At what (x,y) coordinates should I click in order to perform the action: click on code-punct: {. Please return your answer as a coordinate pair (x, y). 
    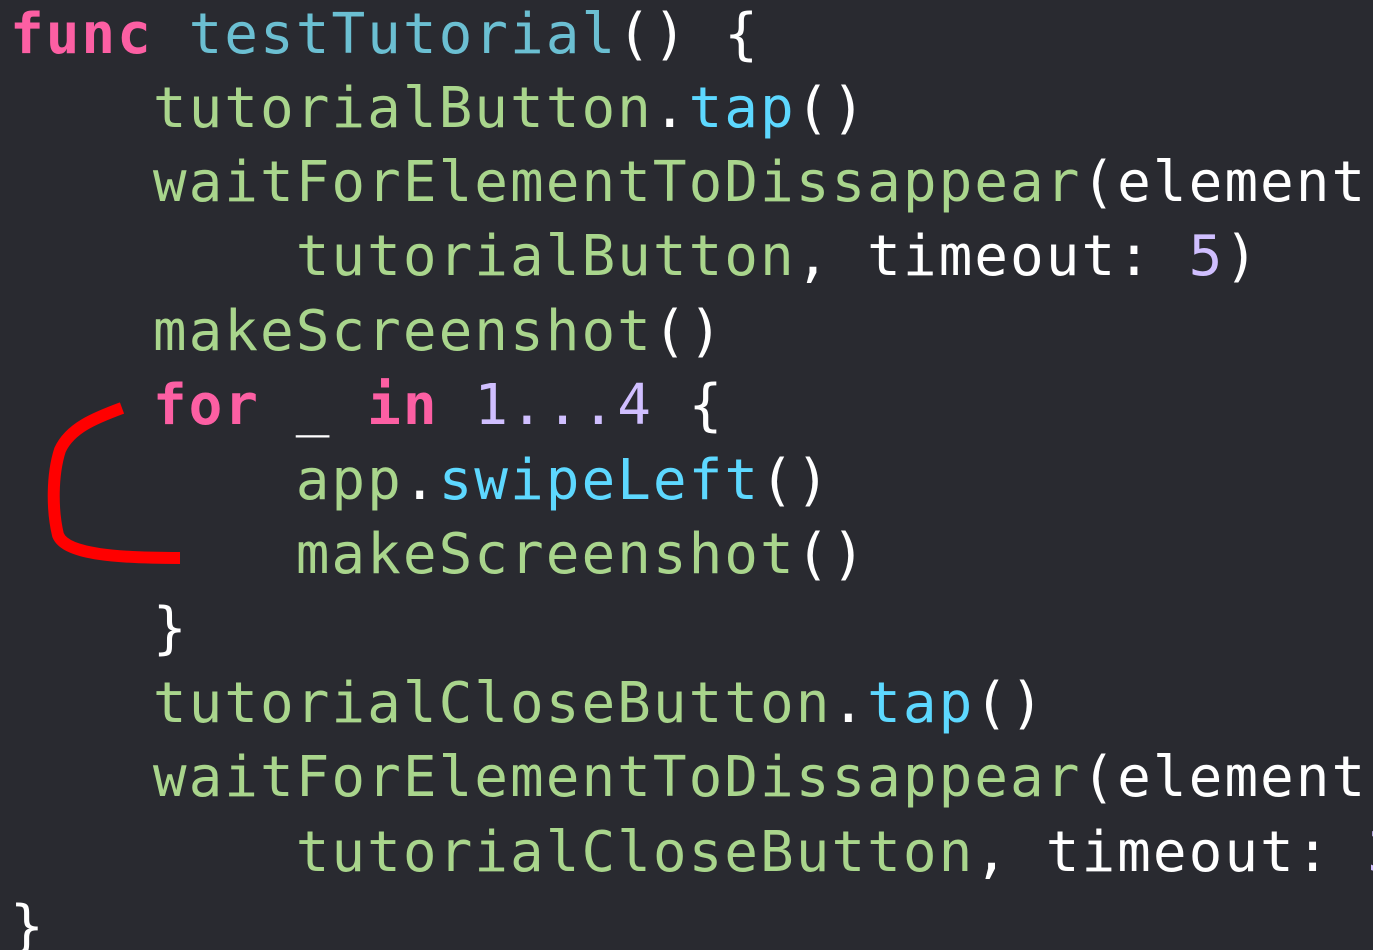
    Looking at the image, I should click on (688, 405).